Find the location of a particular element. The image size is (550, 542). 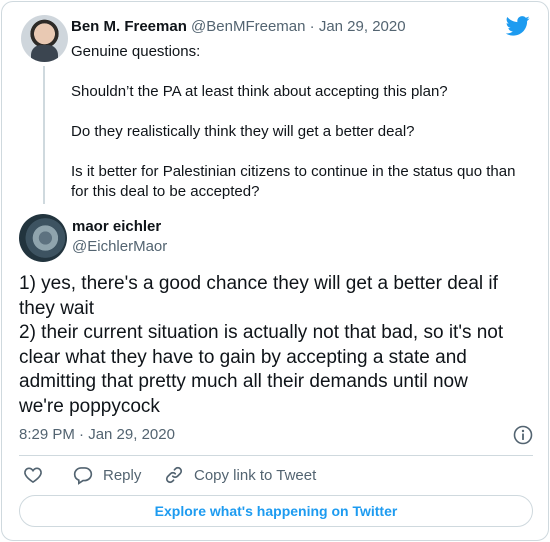

parent-author-name: Ben M. Freeman is located at coordinates (129, 26).